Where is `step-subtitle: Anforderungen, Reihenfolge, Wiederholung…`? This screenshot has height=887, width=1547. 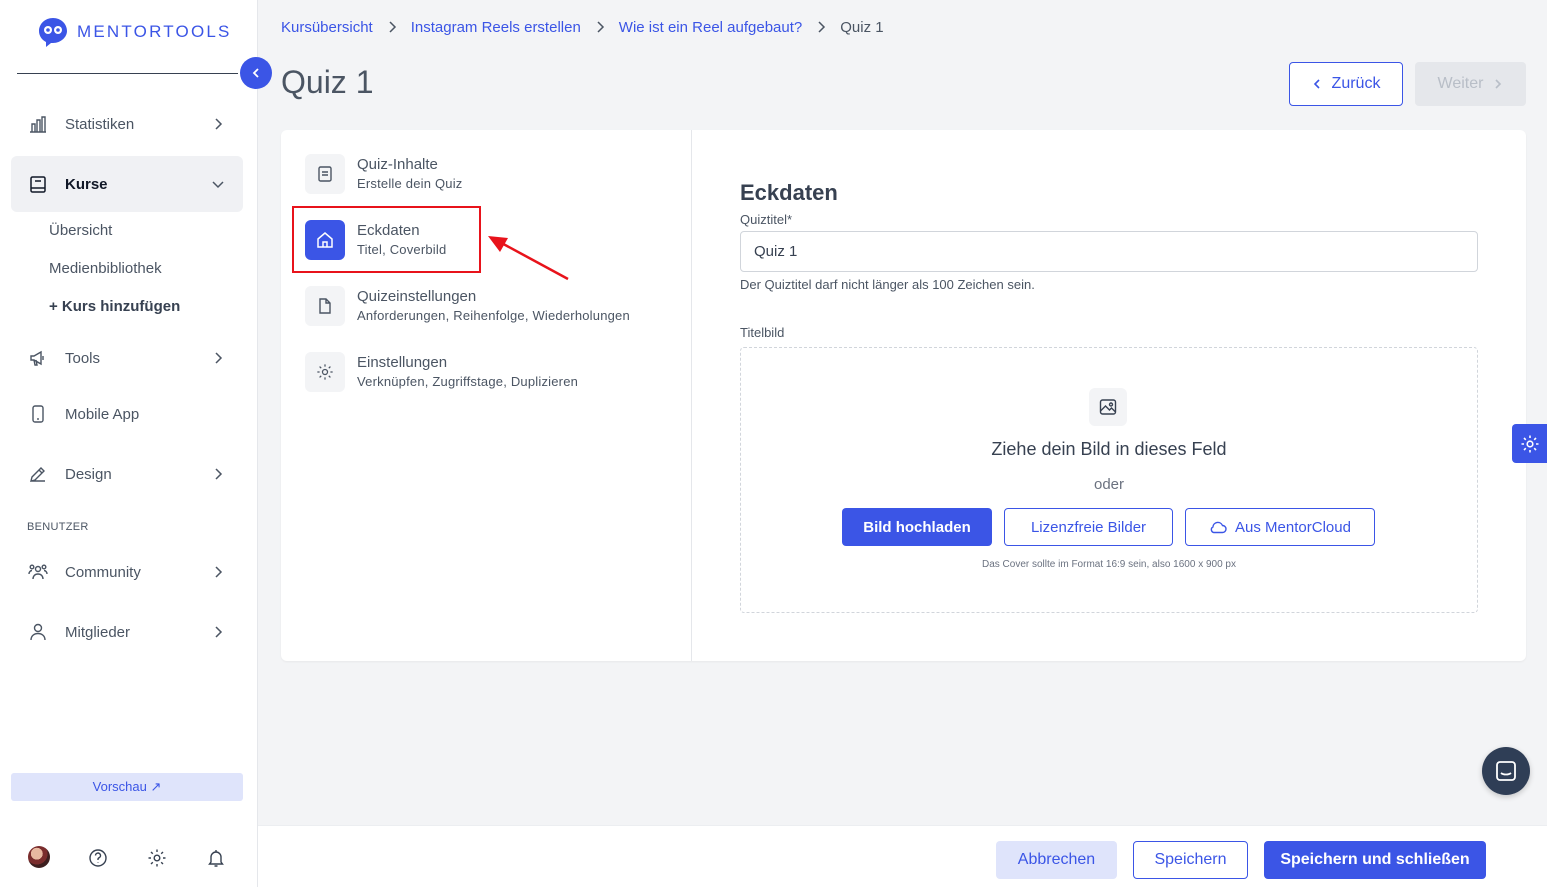 step-subtitle: Anforderungen, Reihenfolge, Wiederholung… is located at coordinates (493, 315).